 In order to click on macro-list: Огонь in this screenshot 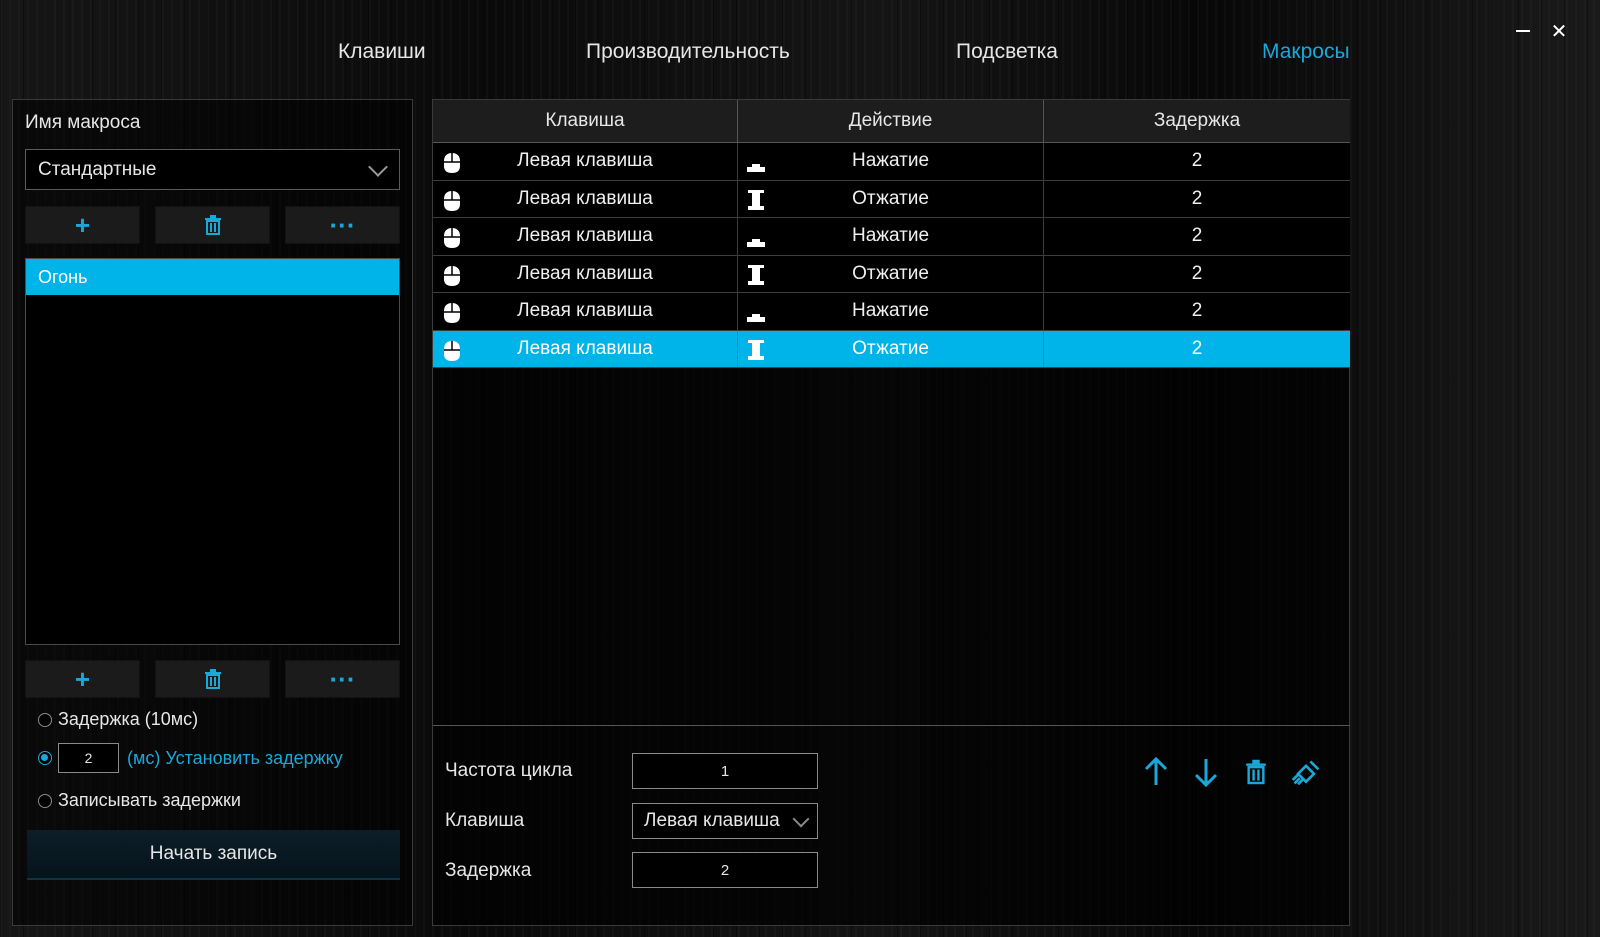, I will do `click(212, 451)`.